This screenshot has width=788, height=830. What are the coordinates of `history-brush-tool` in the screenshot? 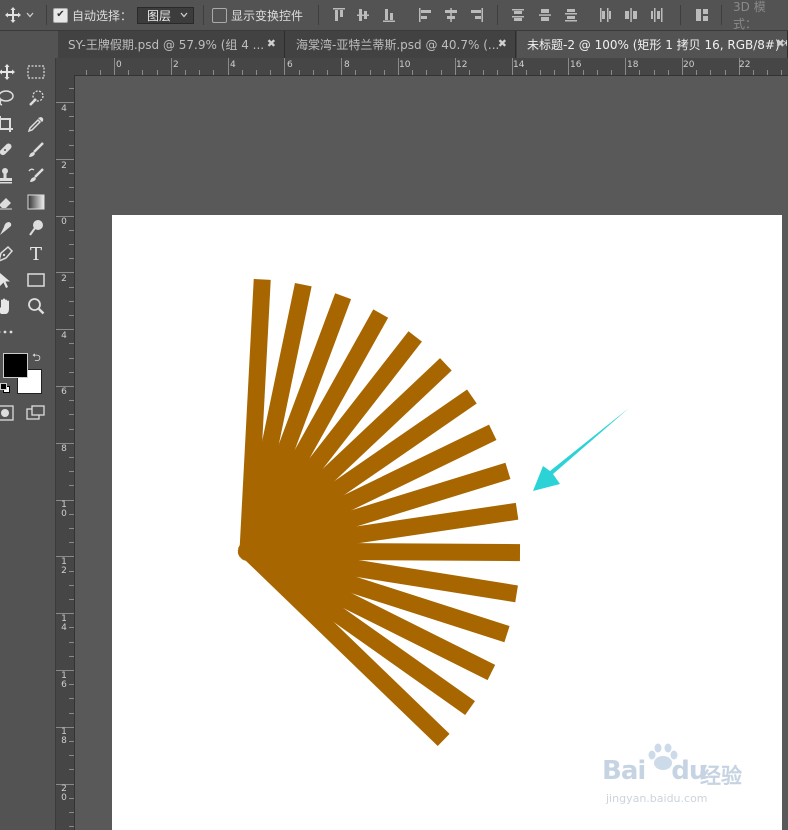 It's located at (36, 176).